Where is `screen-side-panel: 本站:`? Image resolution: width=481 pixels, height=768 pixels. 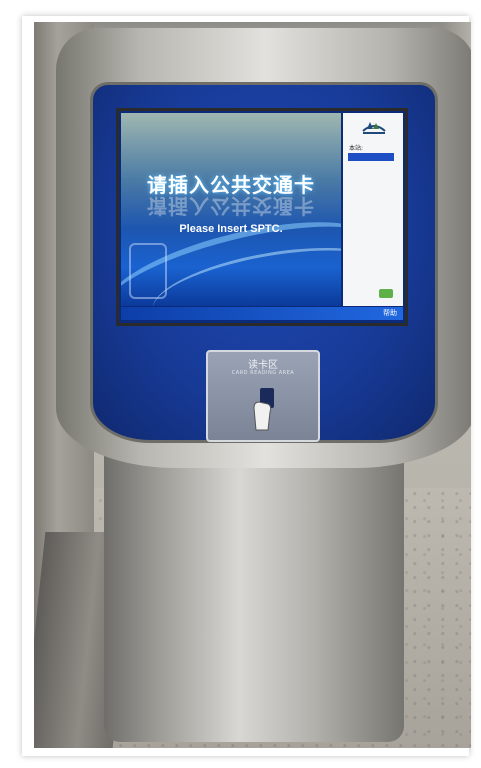 screen-side-panel: 本站: is located at coordinates (373, 209).